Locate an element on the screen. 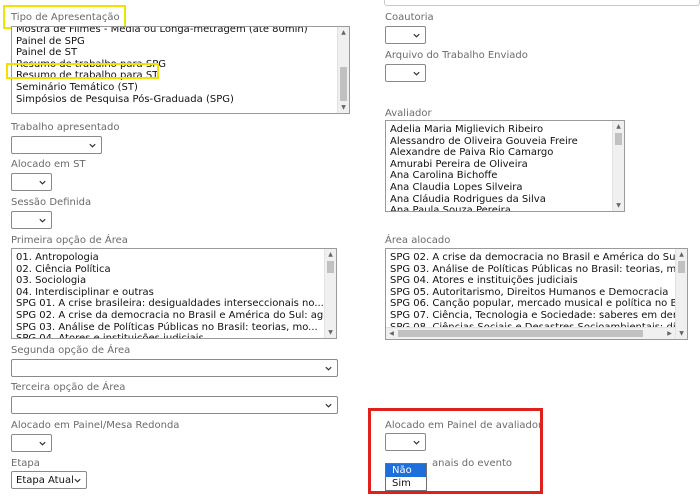 Image resolution: width=700 pixels, height=496 pixels. coautoria-select is located at coordinates (405, 35).